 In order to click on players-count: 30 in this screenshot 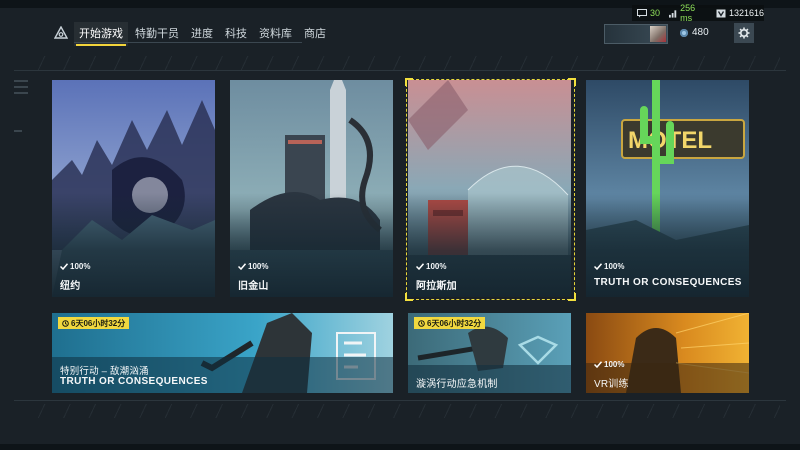, I will do `click(655, 13)`.